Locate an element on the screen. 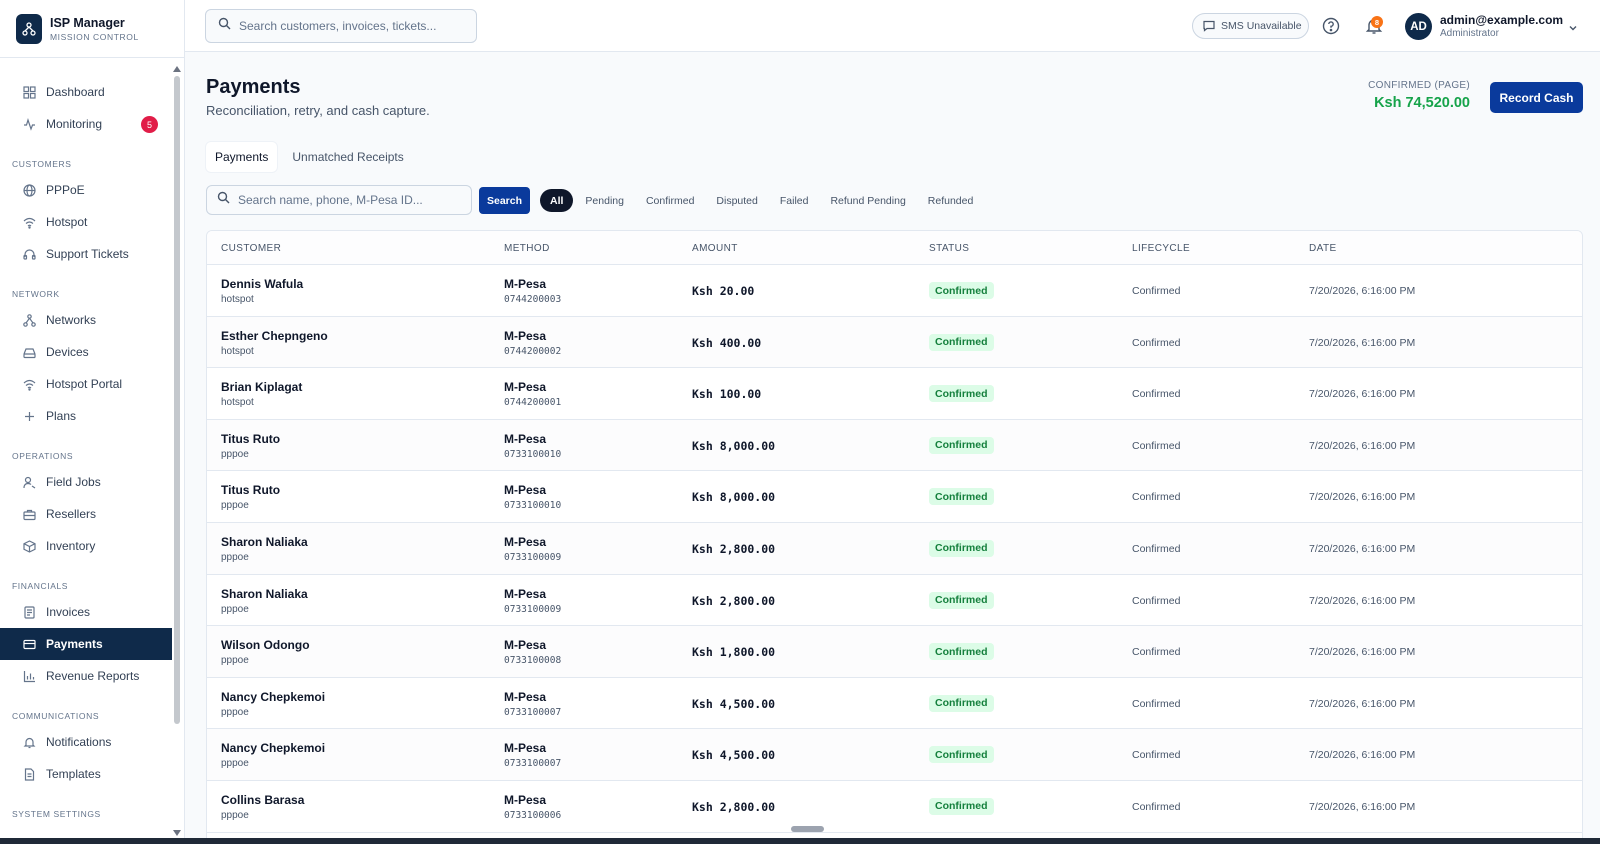 Image resolution: width=1600 pixels, height=844 pixels. sidebar-scrollbar is located at coordinates (177, 451).